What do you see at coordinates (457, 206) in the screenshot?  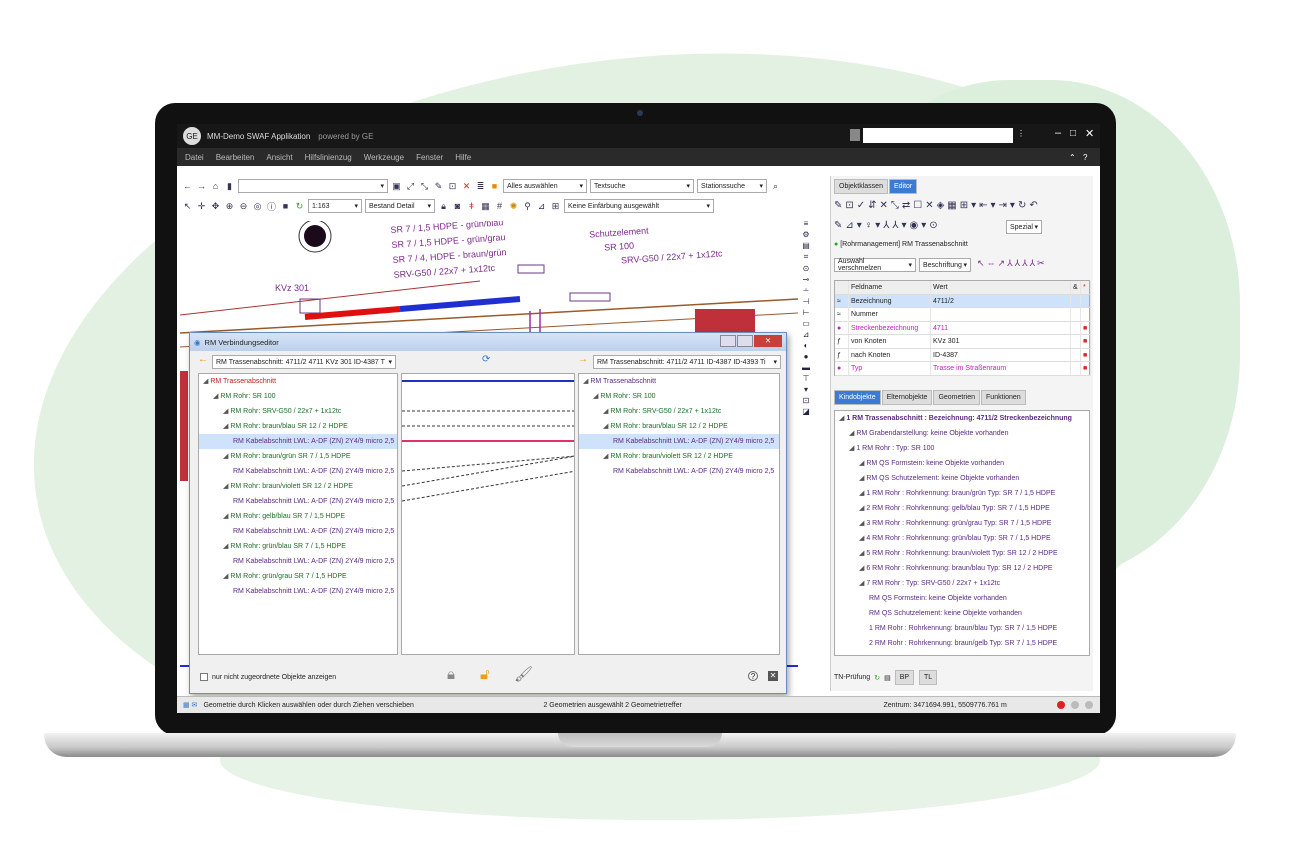 I see `camera-tool-icon: ◙` at bounding box center [457, 206].